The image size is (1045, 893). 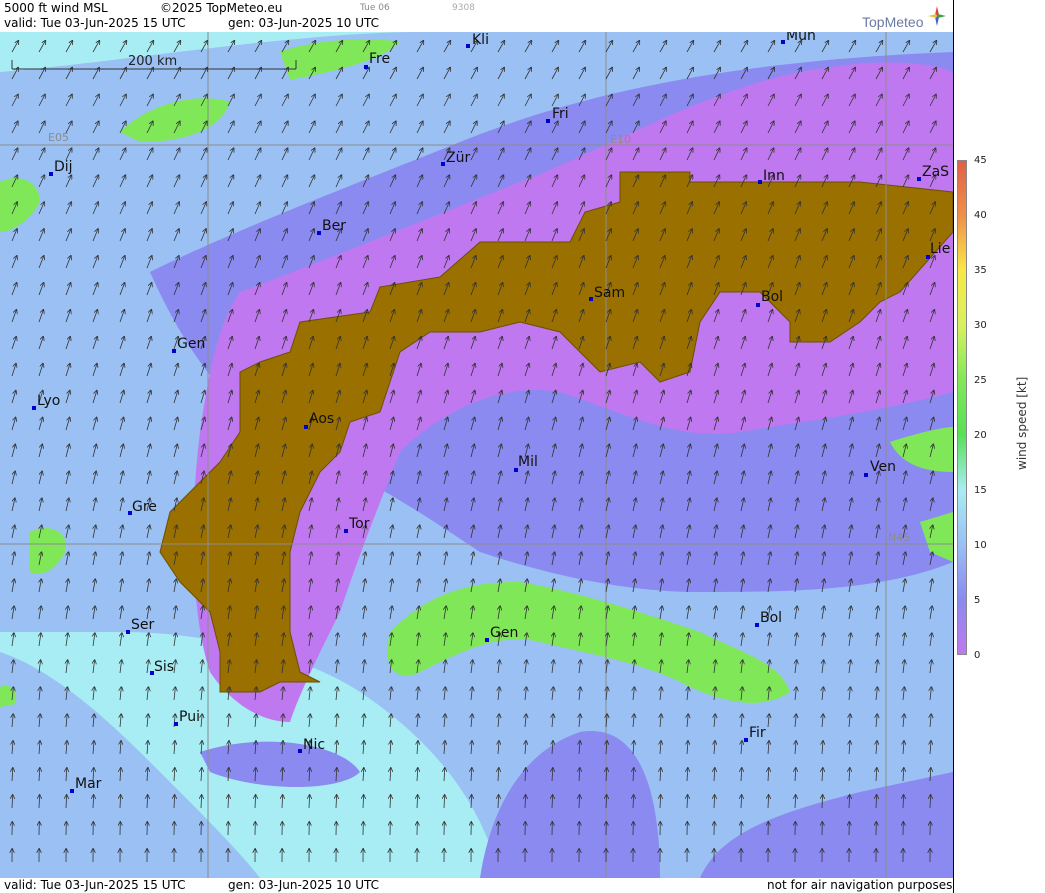 What do you see at coordinates (883, 467) in the screenshot?
I see `city-label: Ven` at bounding box center [883, 467].